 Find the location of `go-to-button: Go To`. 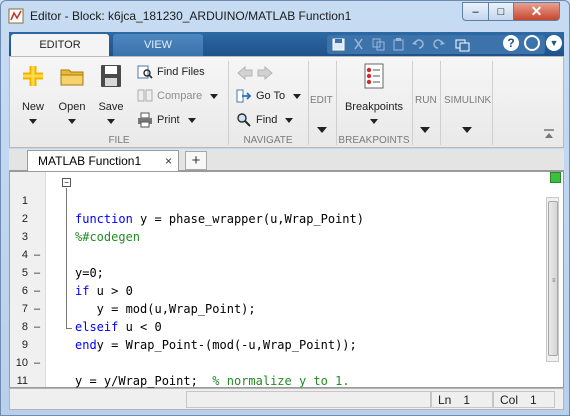

go-to-button: Go To is located at coordinates (269, 96).